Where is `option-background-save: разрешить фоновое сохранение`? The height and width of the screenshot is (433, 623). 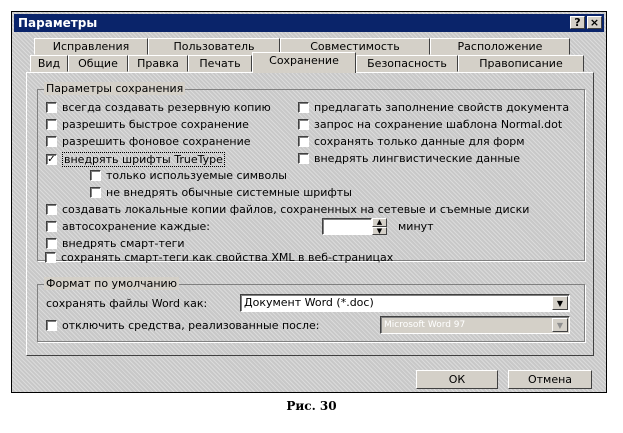 option-background-save: разрешить фоновое сохранение is located at coordinates (148, 141).